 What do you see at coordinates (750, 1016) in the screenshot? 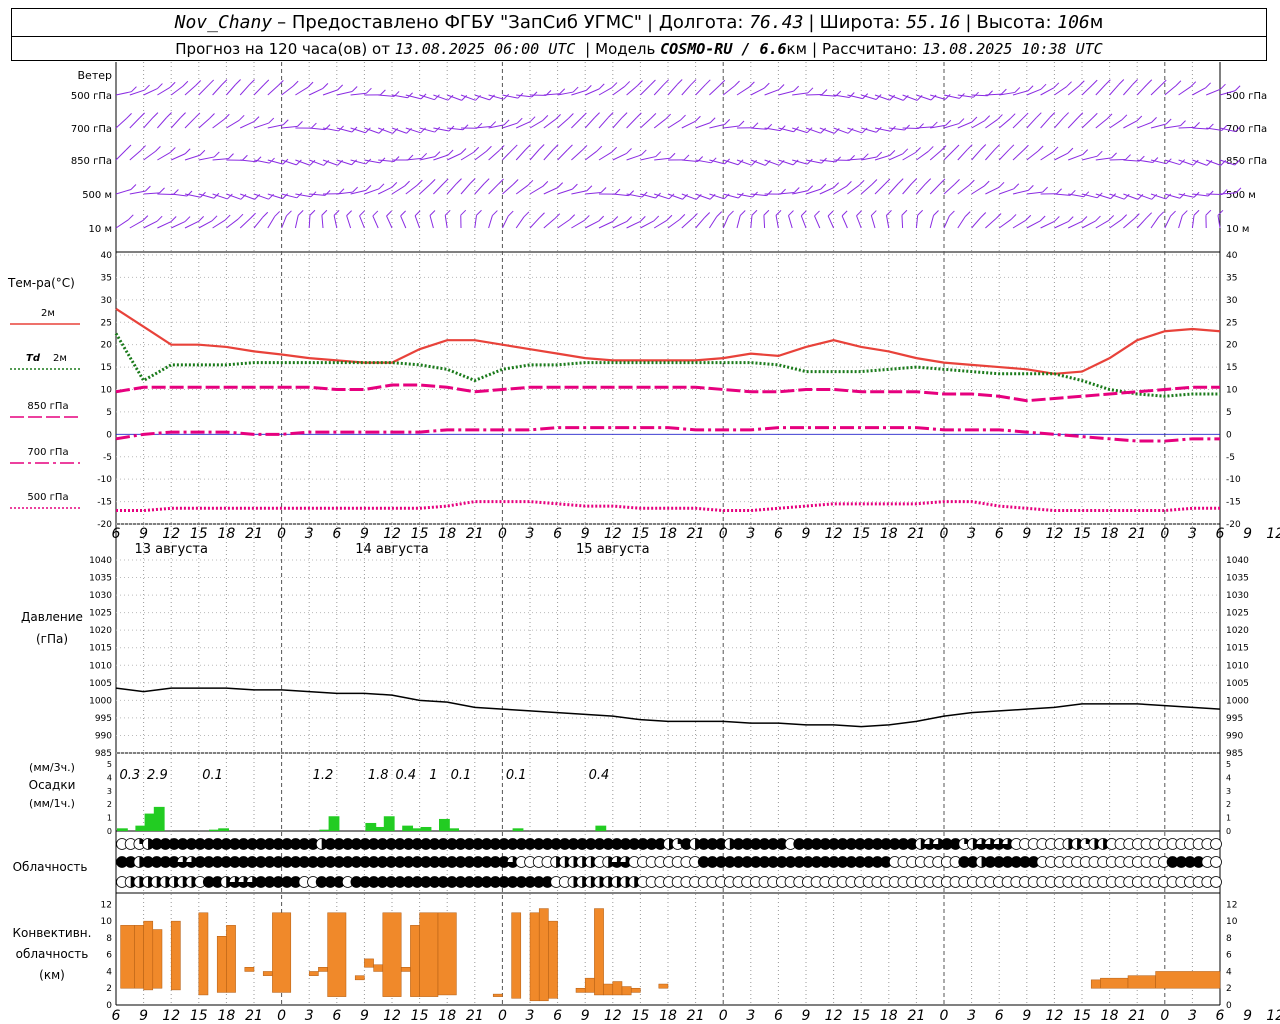
I see `x-tick-label-bottom: 3` at bounding box center [750, 1016].